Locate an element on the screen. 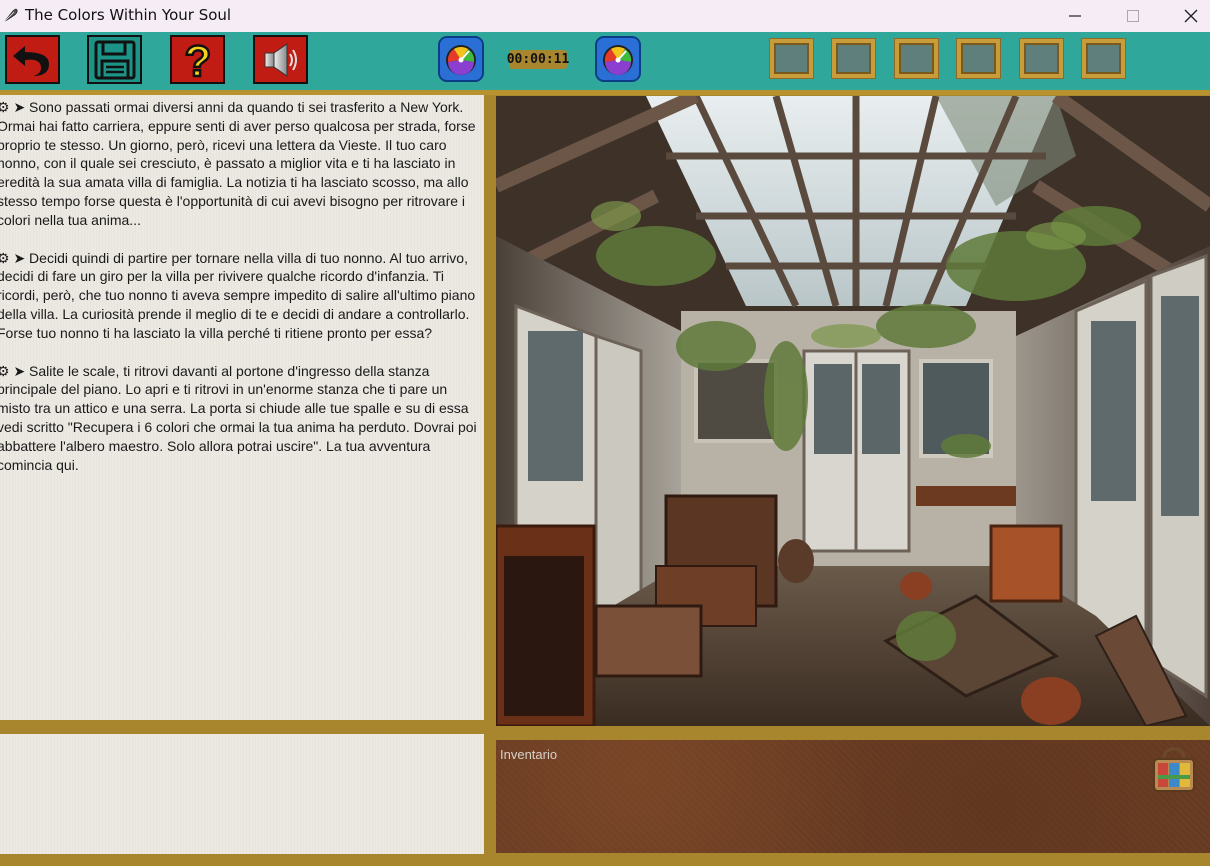 The image size is (1210, 866). help-button: ? is located at coordinates (197, 59).